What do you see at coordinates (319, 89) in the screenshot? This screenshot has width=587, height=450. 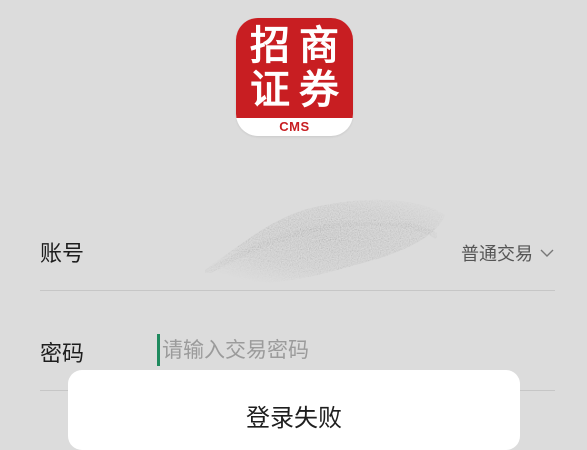 I see `logo-char-4: 券` at bounding box center [319, 89].